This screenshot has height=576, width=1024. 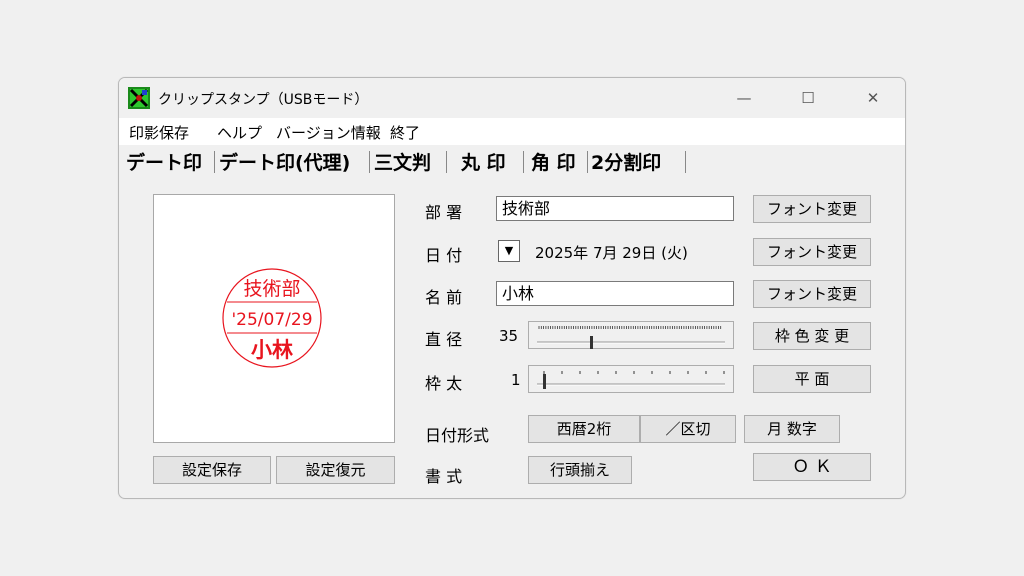 I want to click on style-label: 書 式, so click(x=444, y=476).